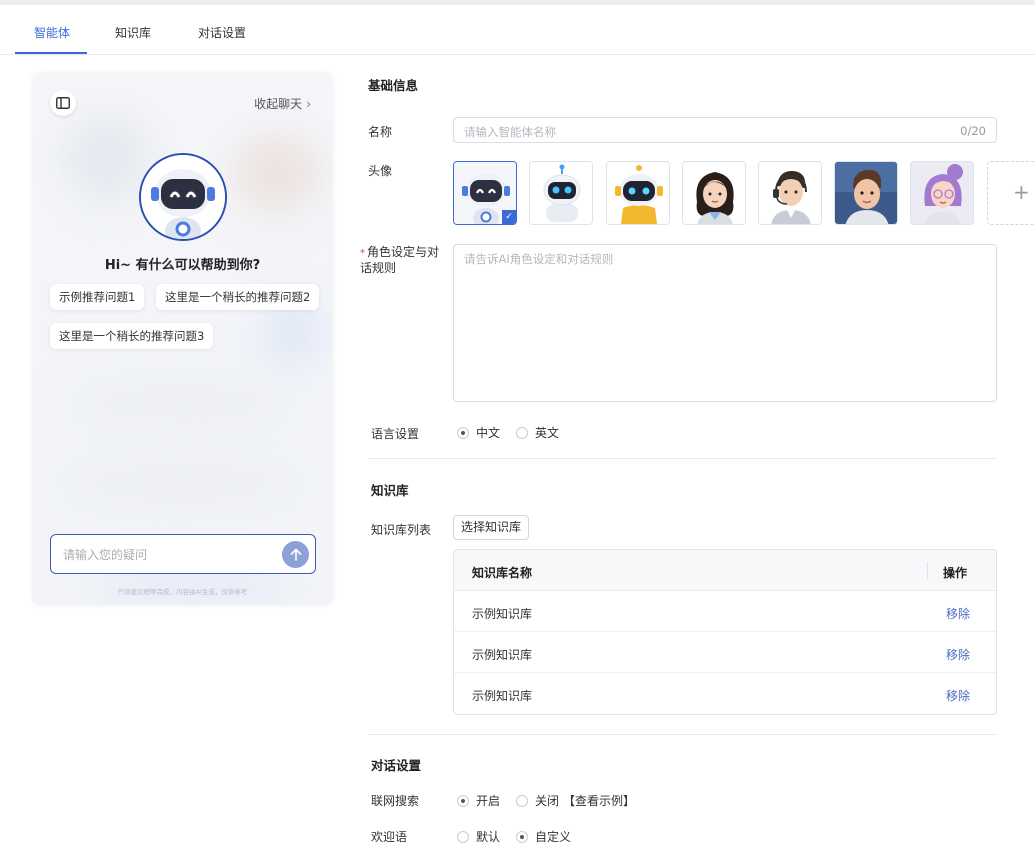 Image resolution: width=1035 pixels, height=848 pixels. What do you see at coordinates (182, 265) in the screenshot?
I see `greeting-text: Hi~ 有什么可以帮助到你?` at bounding box center [182, 265].